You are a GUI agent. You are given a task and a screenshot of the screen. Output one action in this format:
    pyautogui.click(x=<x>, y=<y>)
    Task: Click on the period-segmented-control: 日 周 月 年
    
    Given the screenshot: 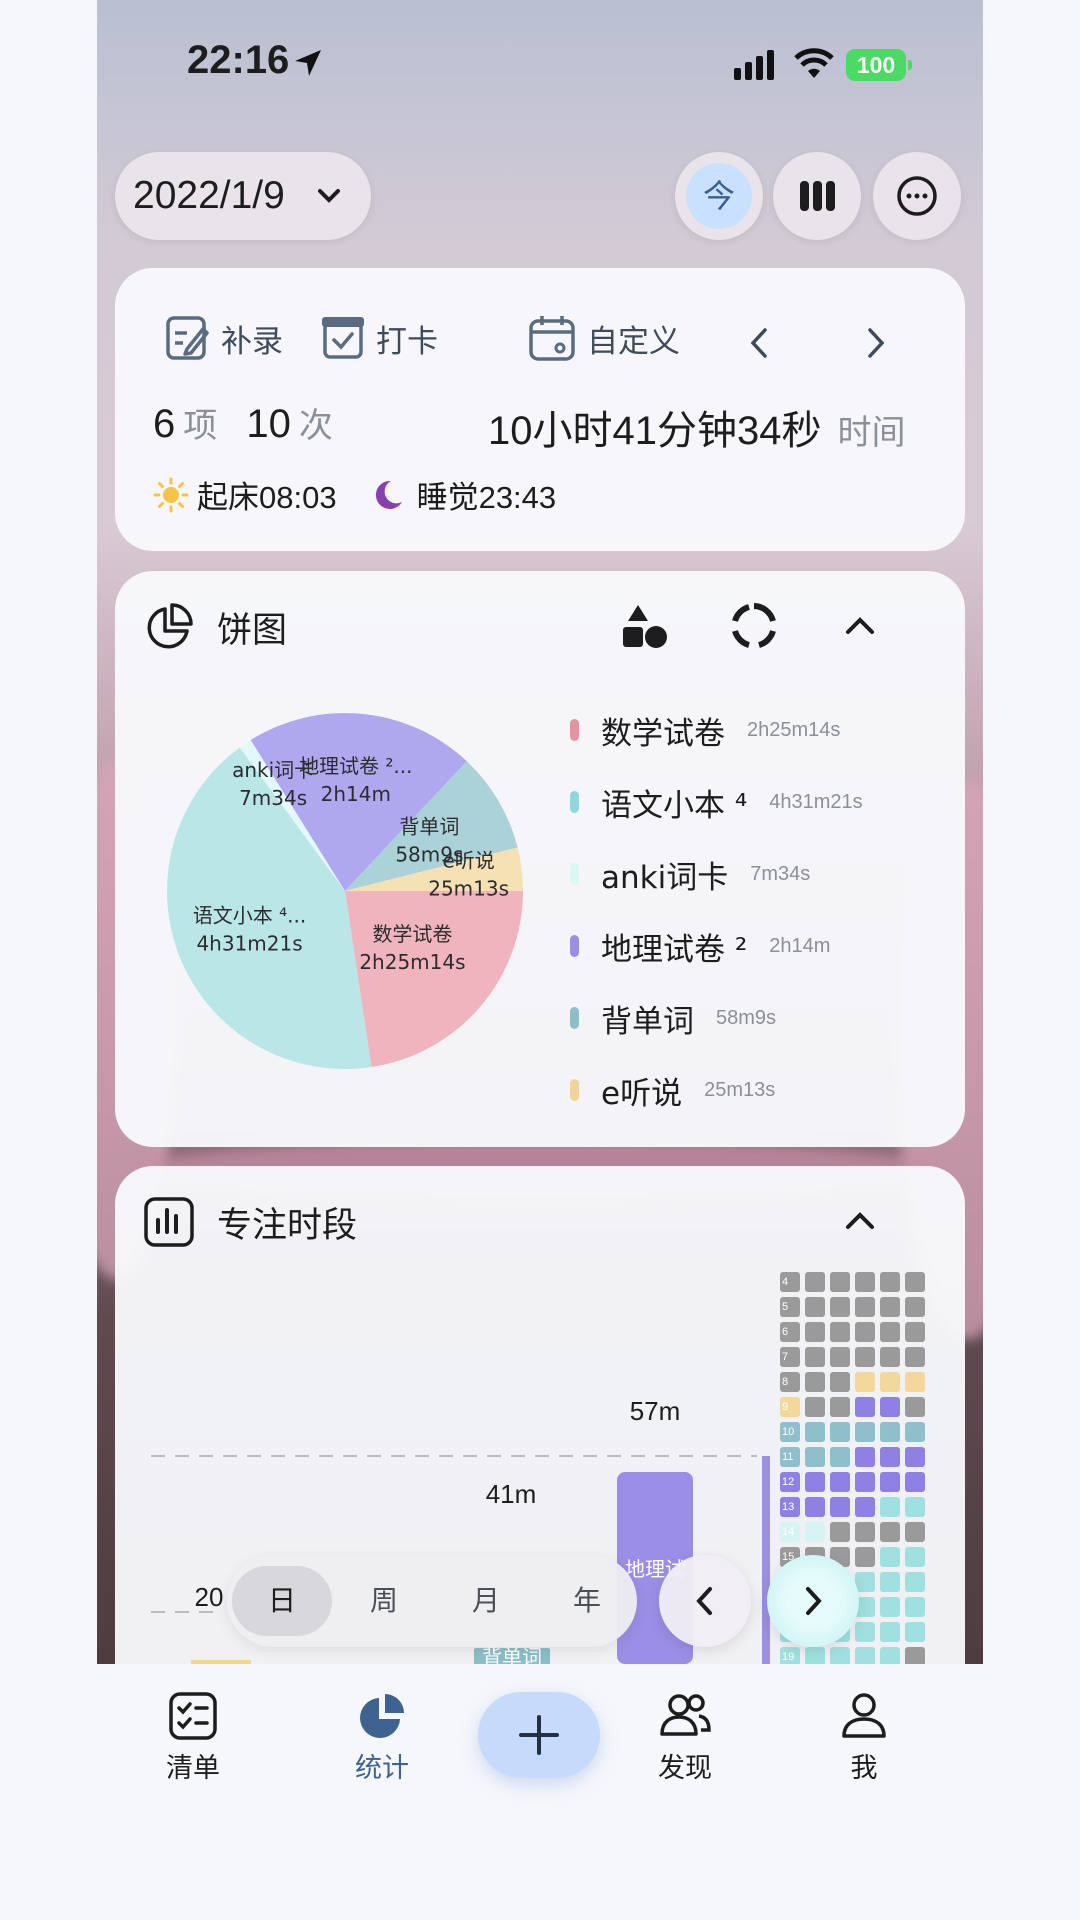 What is the action you would take?
    pyautogui.click(x=432, y=1601)
    